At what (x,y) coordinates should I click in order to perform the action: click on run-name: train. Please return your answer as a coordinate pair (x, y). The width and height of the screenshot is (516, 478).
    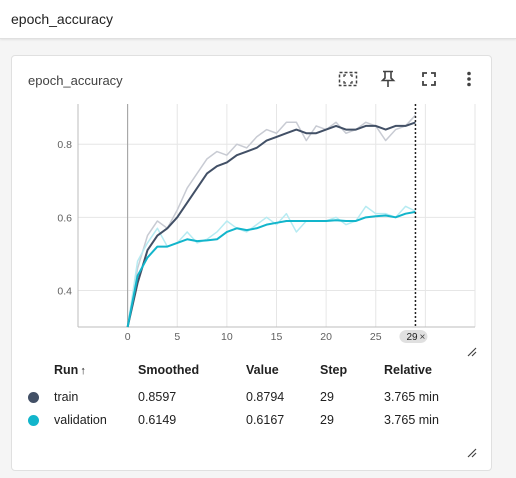
    Looking at the image, I should click on (66, 396).